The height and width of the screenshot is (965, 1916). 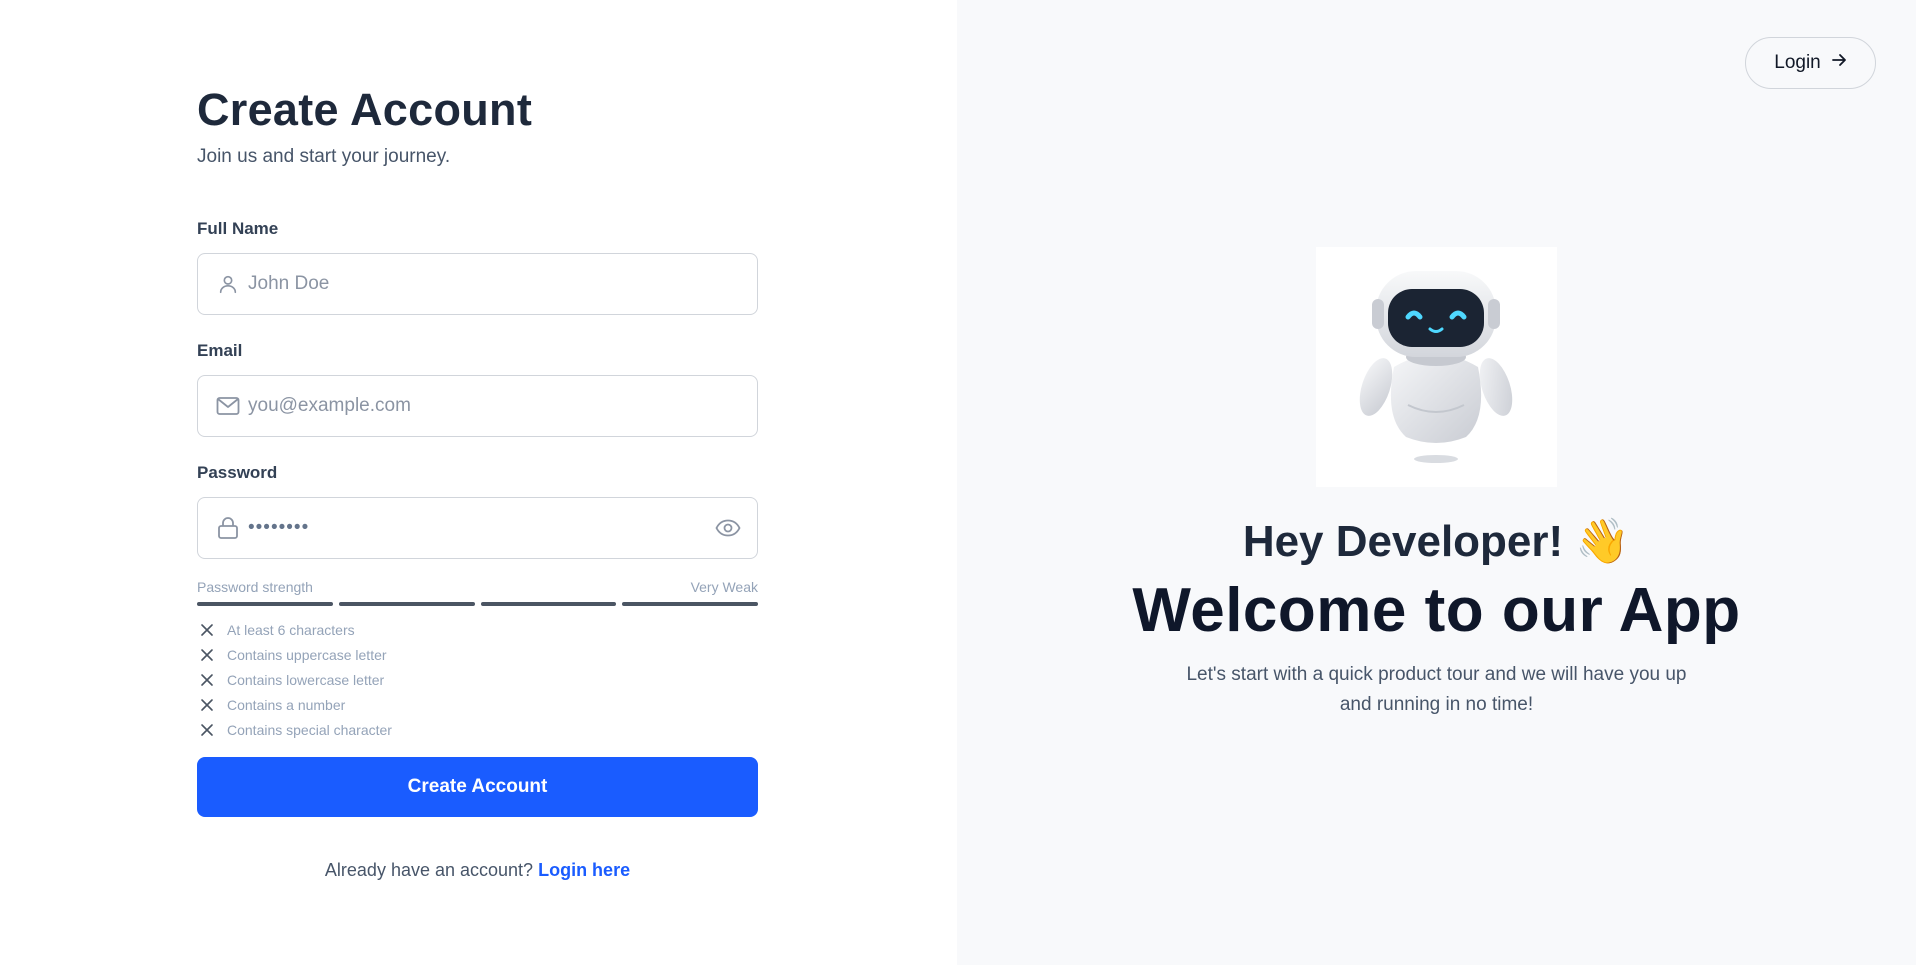 I want to click on requirement-item: At least 6 characters, so click(x=294, y=629).